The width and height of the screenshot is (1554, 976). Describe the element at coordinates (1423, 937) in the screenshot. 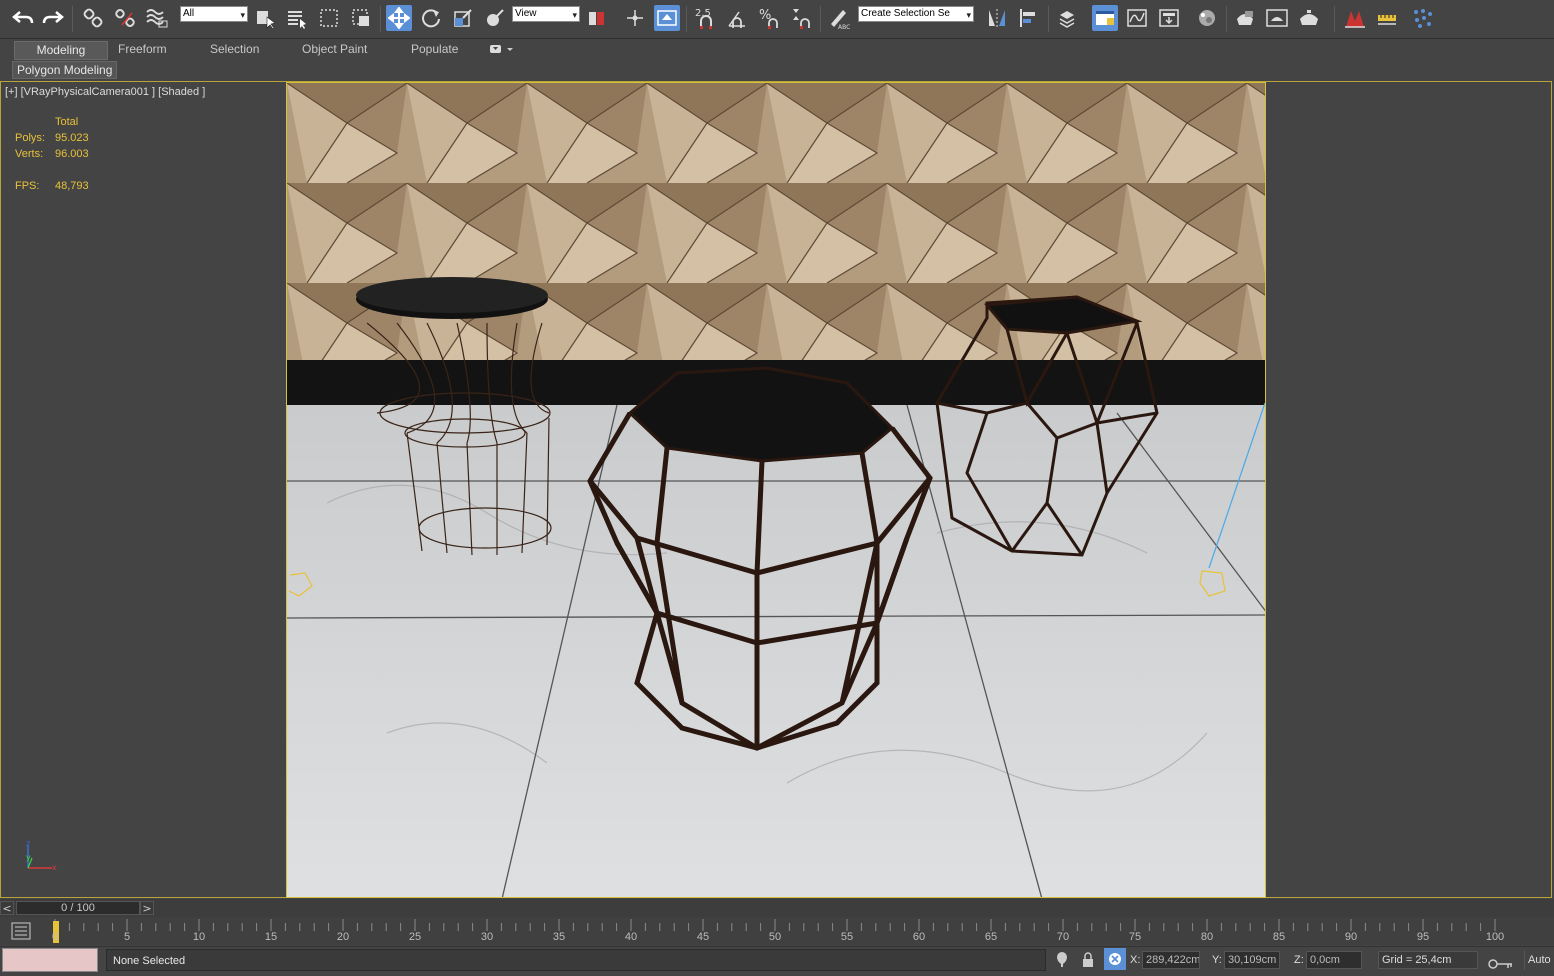

I see `timeline-tick-label: 95` at that location.